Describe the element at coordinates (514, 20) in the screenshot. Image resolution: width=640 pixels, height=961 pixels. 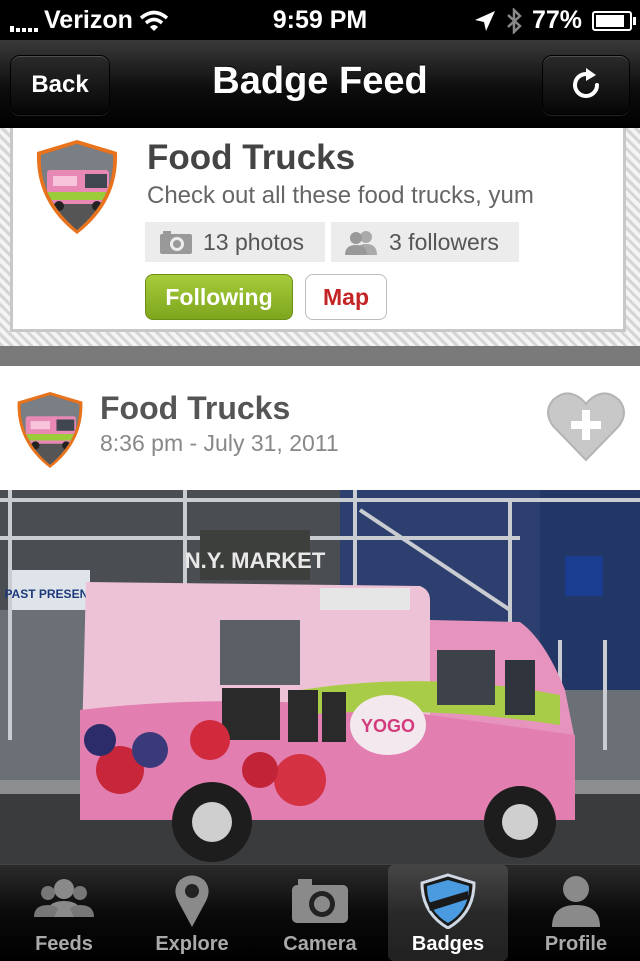
I see `bluetooth-icon` at that location.